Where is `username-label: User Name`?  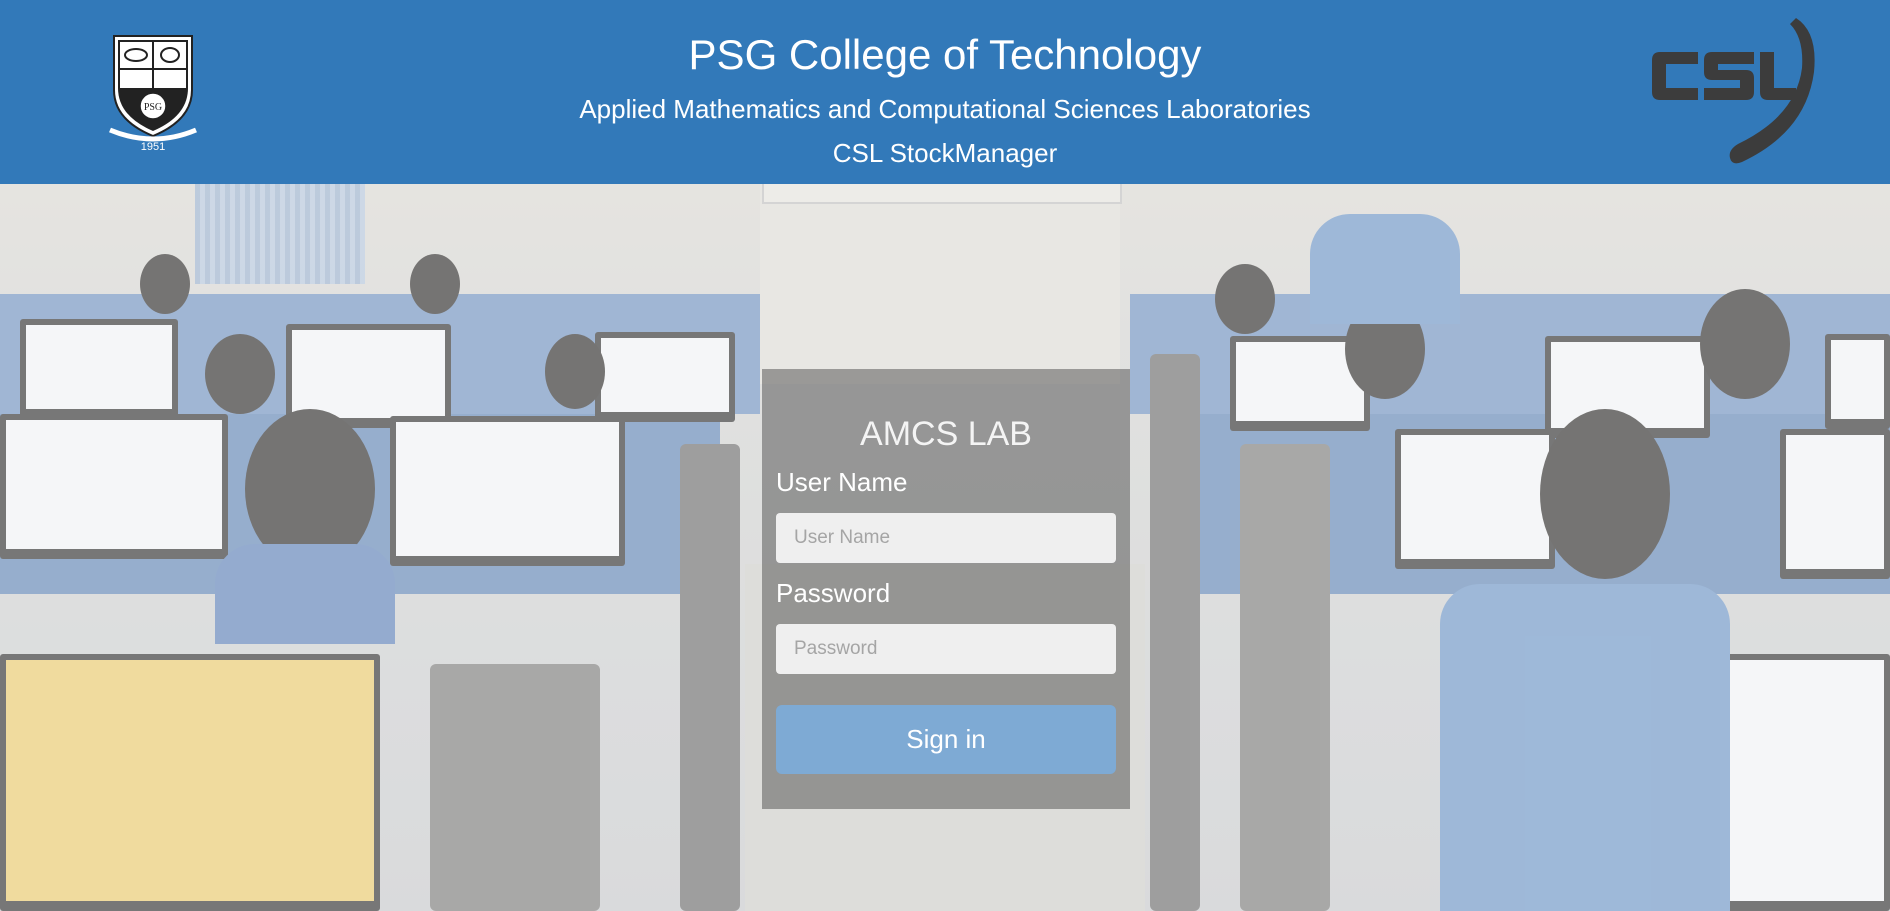
username-label: User Name is located at coordinates (842, 482).